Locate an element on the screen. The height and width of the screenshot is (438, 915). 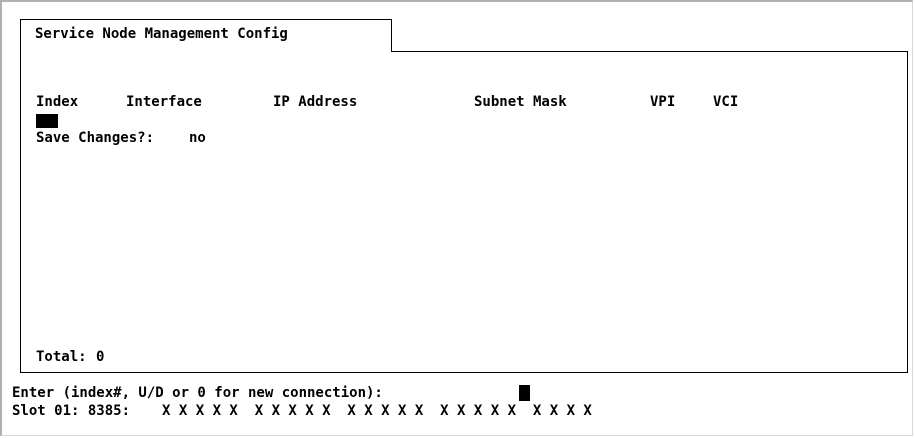
total-label: Total: is located at coordinates (61, 357).